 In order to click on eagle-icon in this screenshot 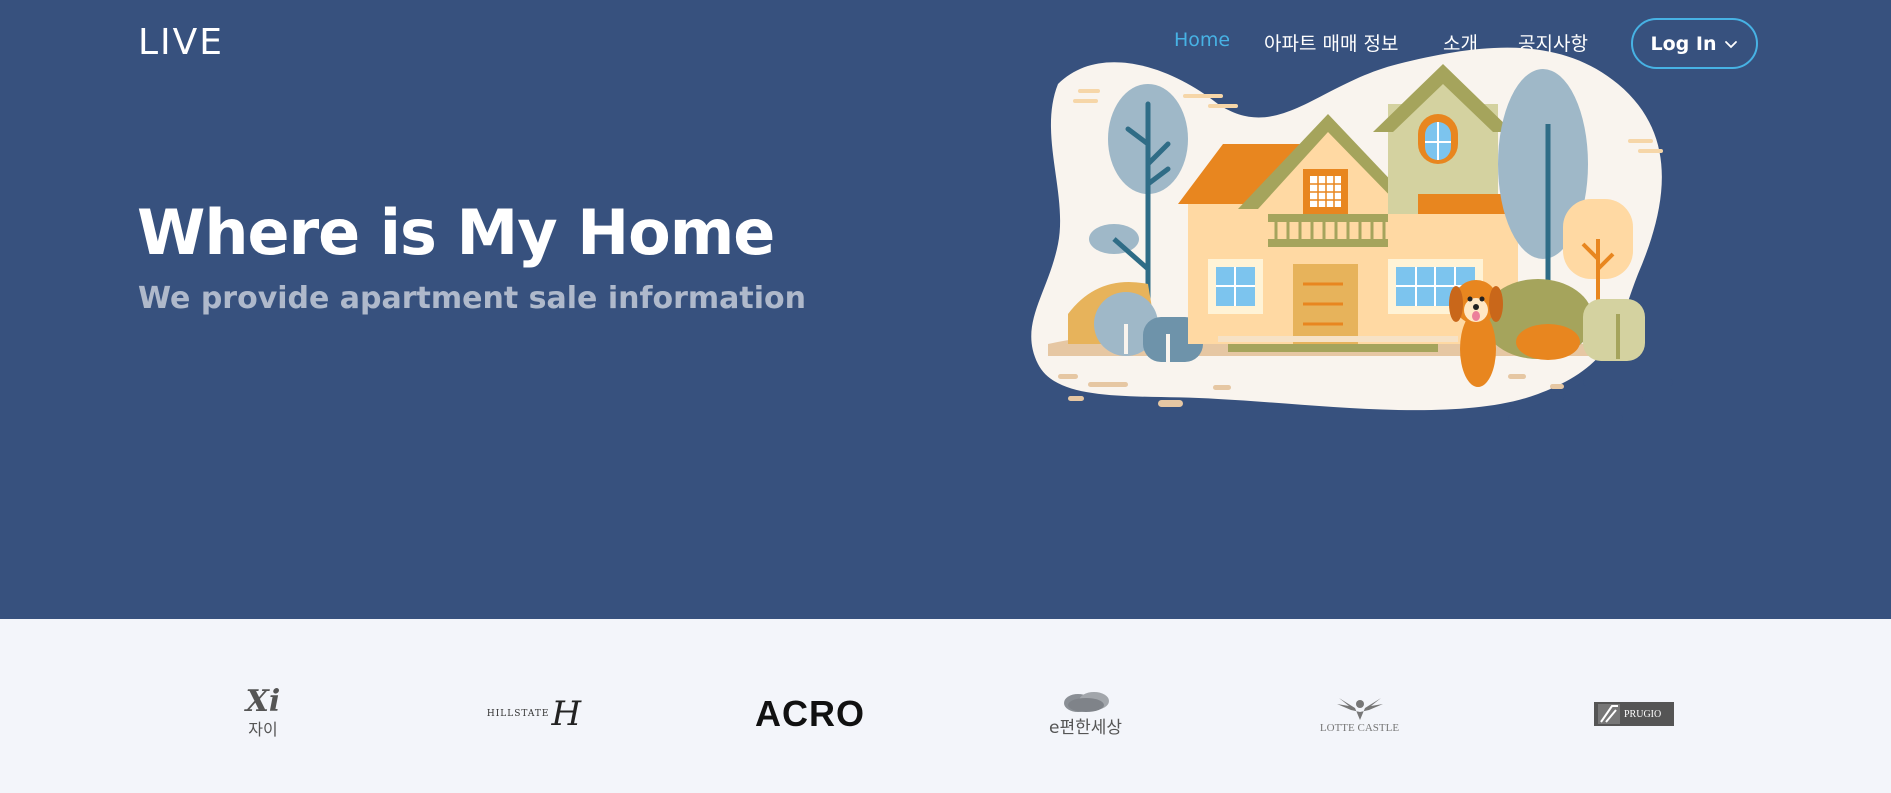, I will do `click(1359, 709)`.